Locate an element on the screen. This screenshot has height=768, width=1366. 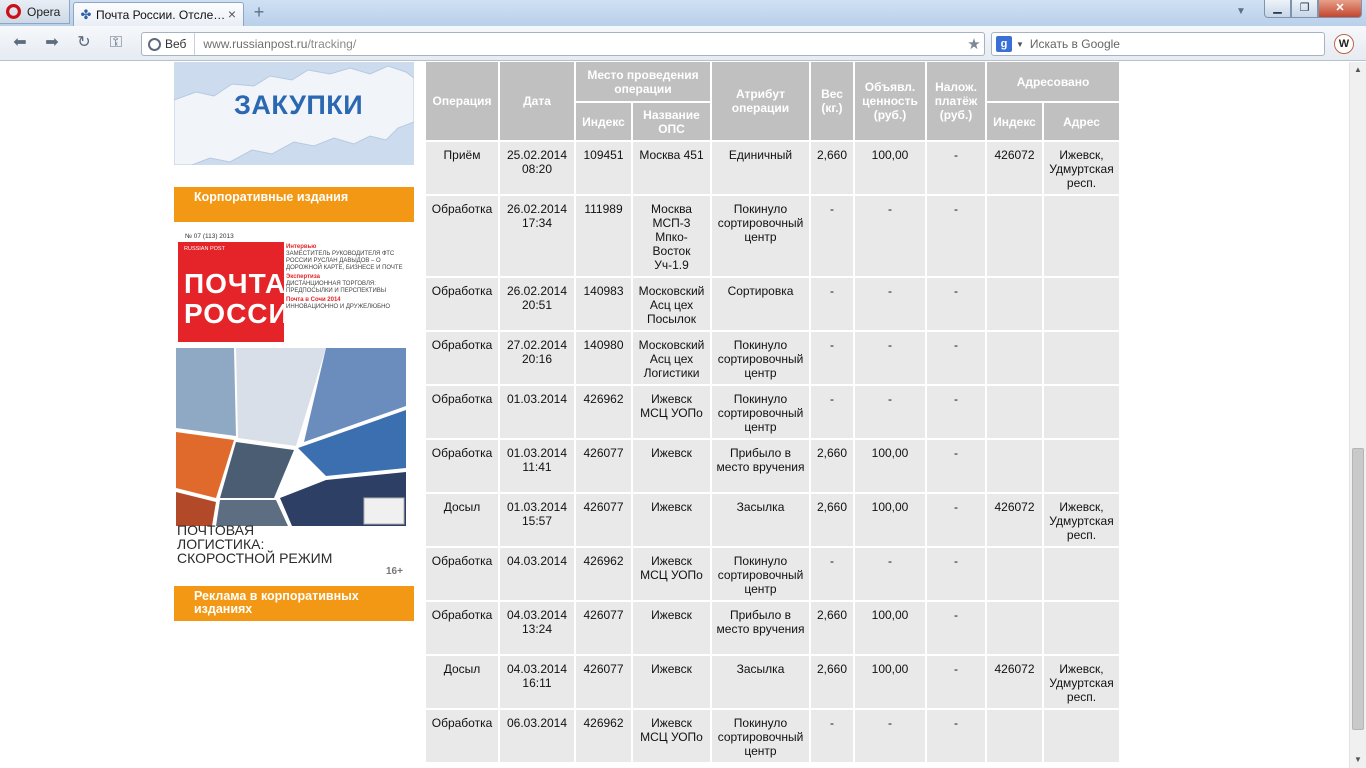
globe-icon is located at coordinates (154, 44).